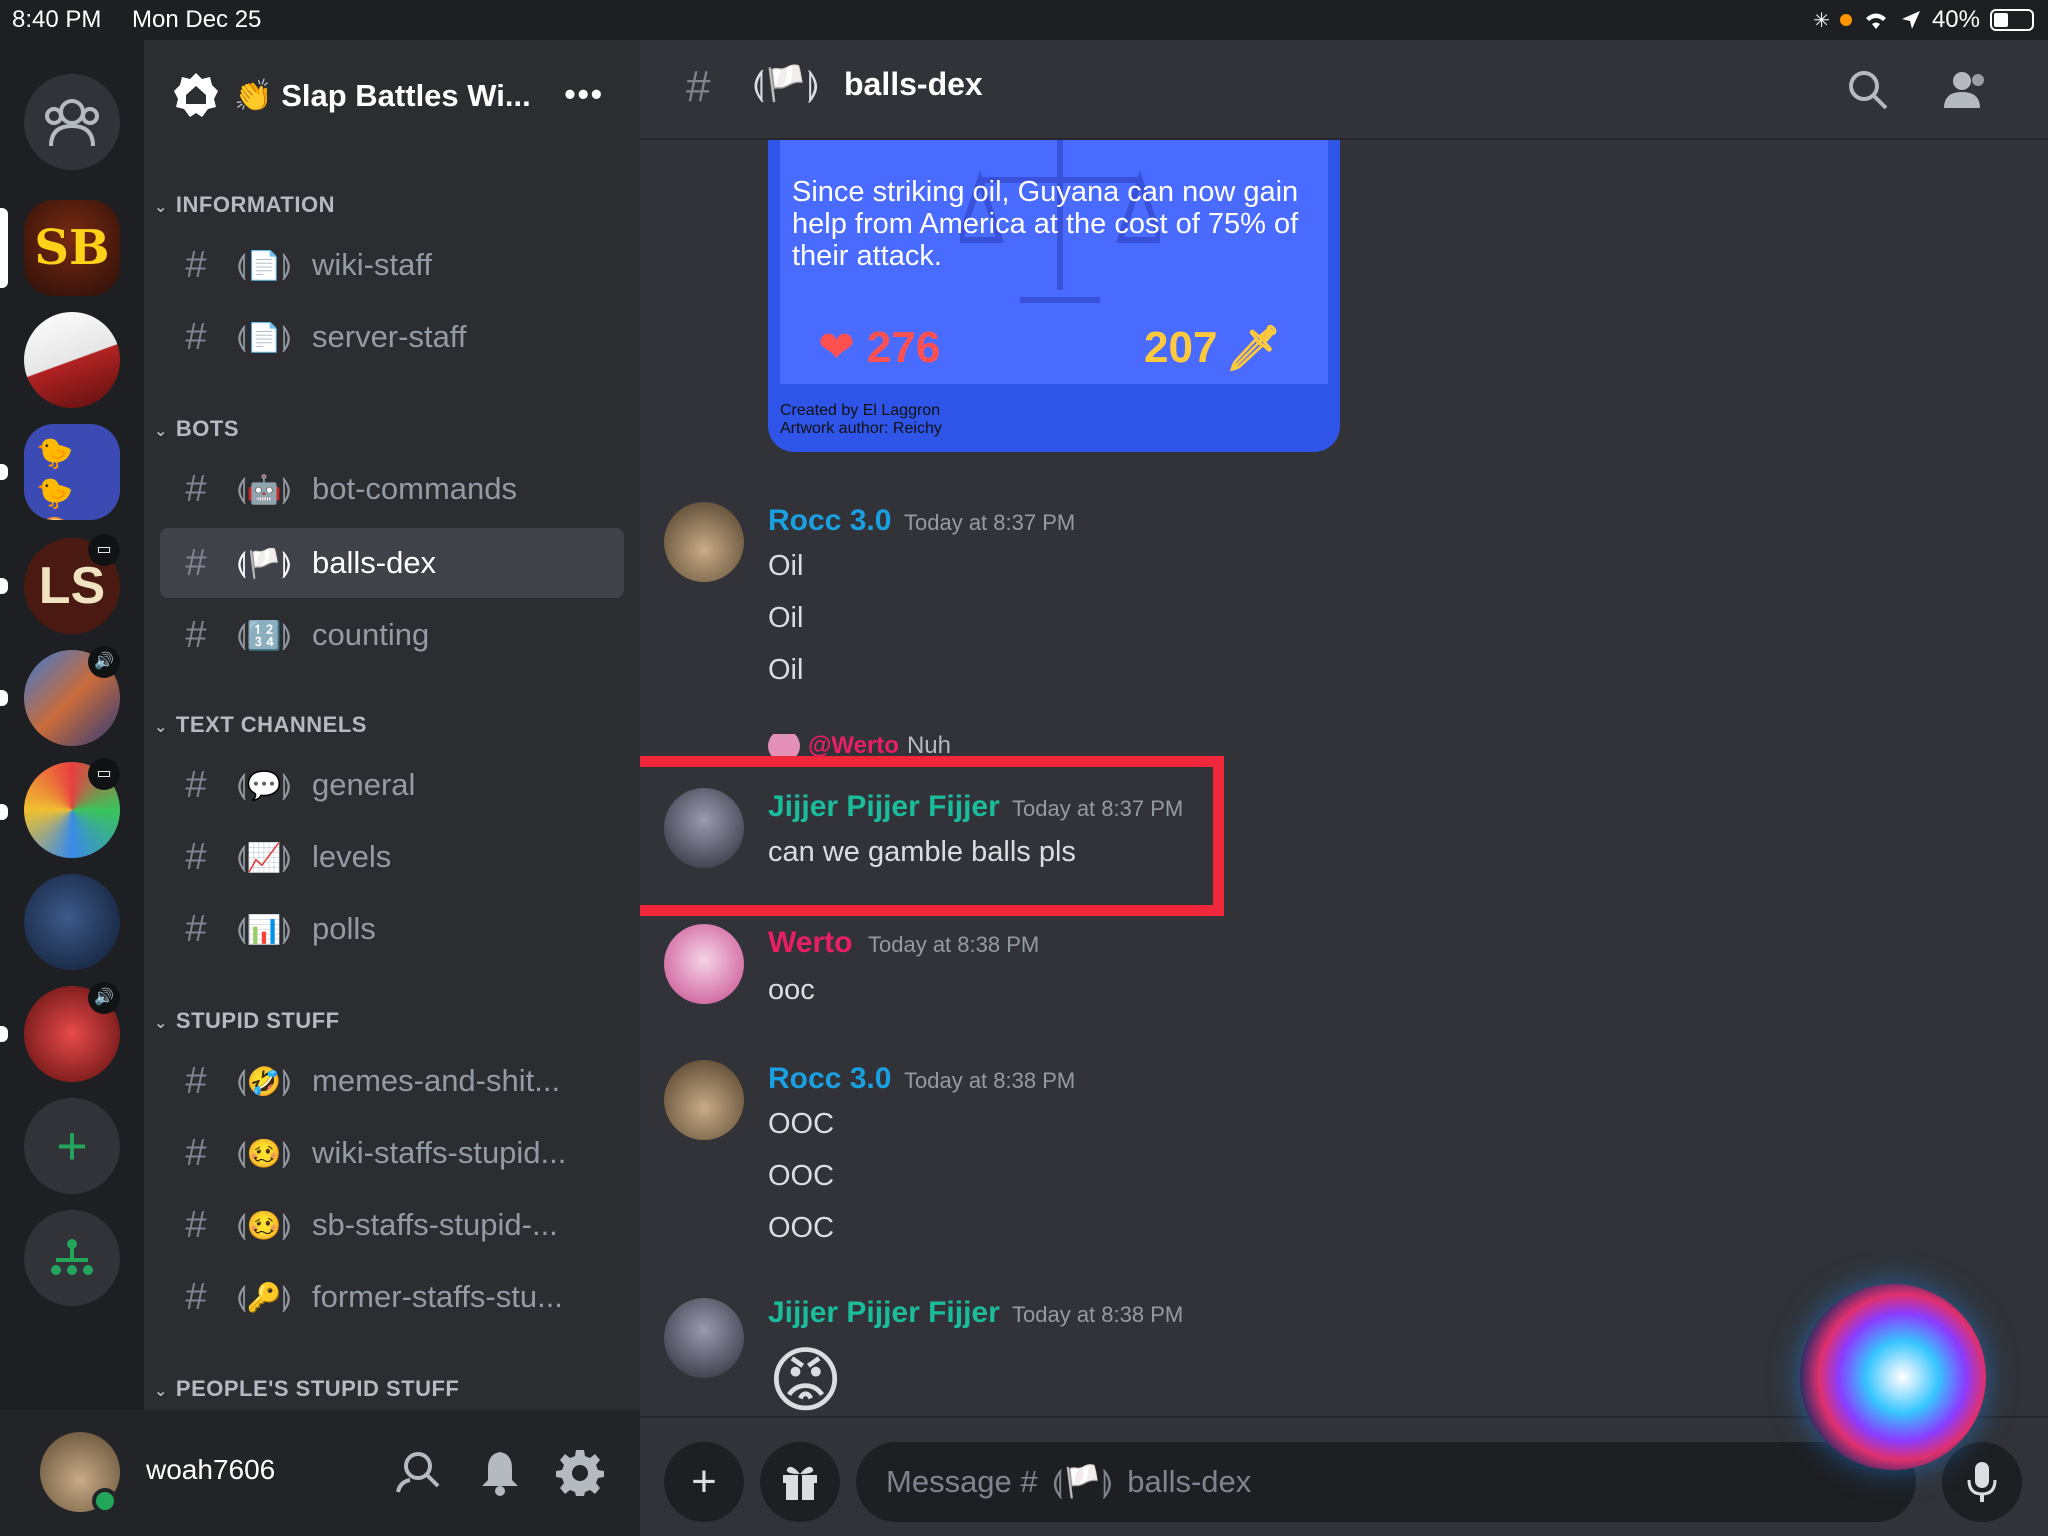 This screenshot has height=1536, width=2048. What do you see at coordinates (244, 205) in the screenshot?
I see `category-information: ⌄ INFORMATION` at bounding box center [244, 205].